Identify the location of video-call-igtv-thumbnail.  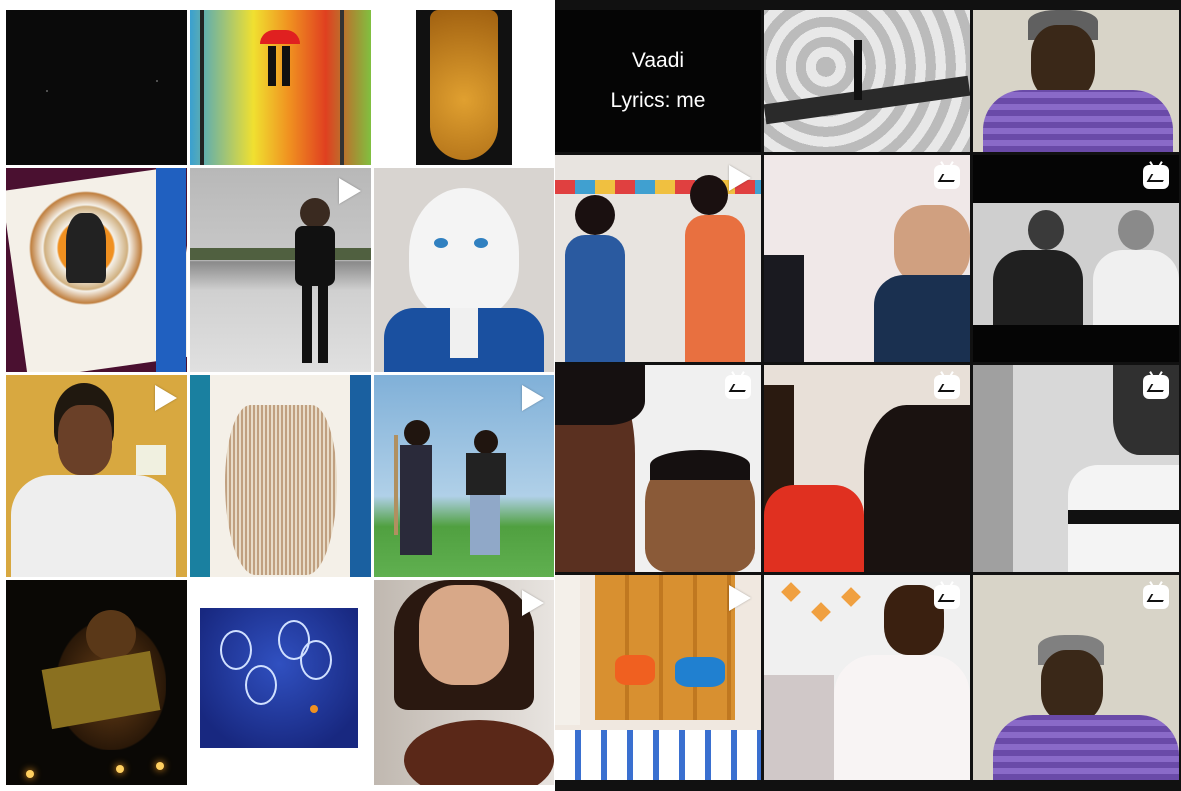
(867, 258).